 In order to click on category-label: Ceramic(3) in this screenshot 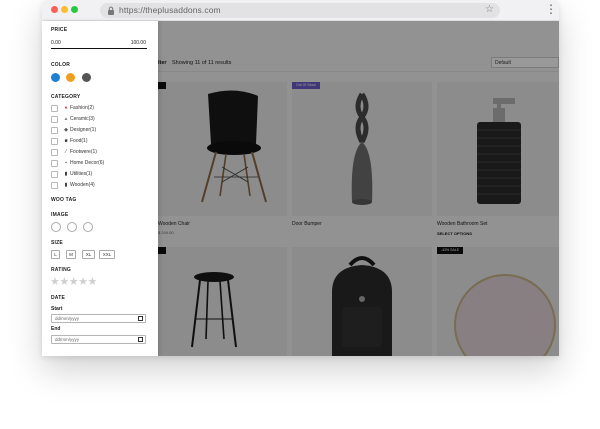, I will do `click(82, 119)`.